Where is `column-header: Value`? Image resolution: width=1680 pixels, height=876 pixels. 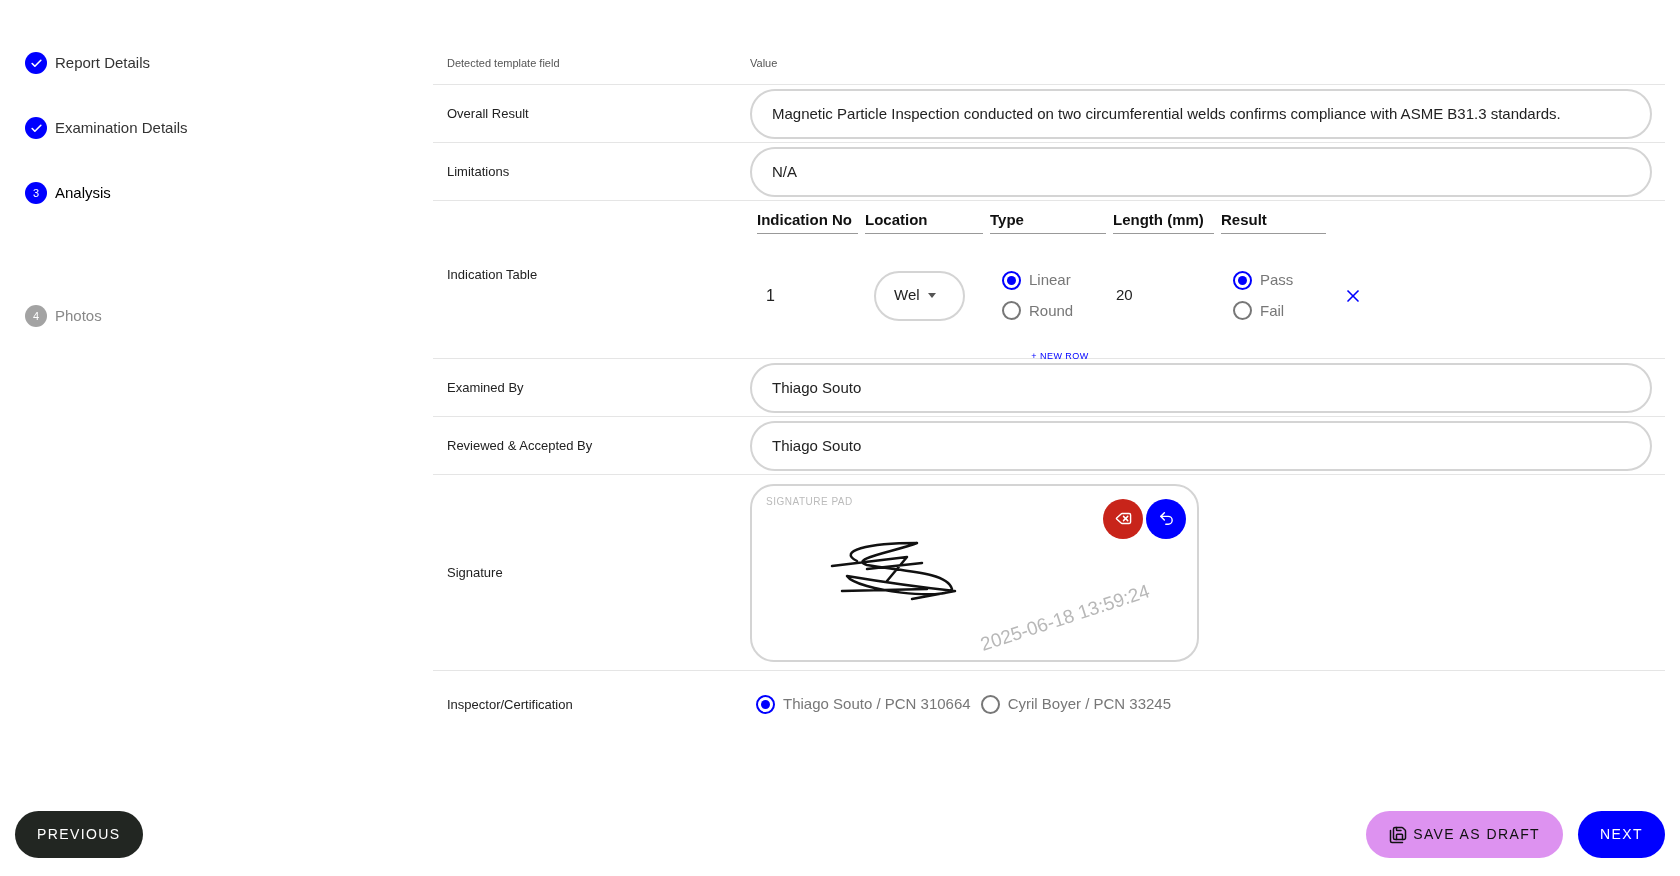
column-header: Value is located at coordinates (764, 63).